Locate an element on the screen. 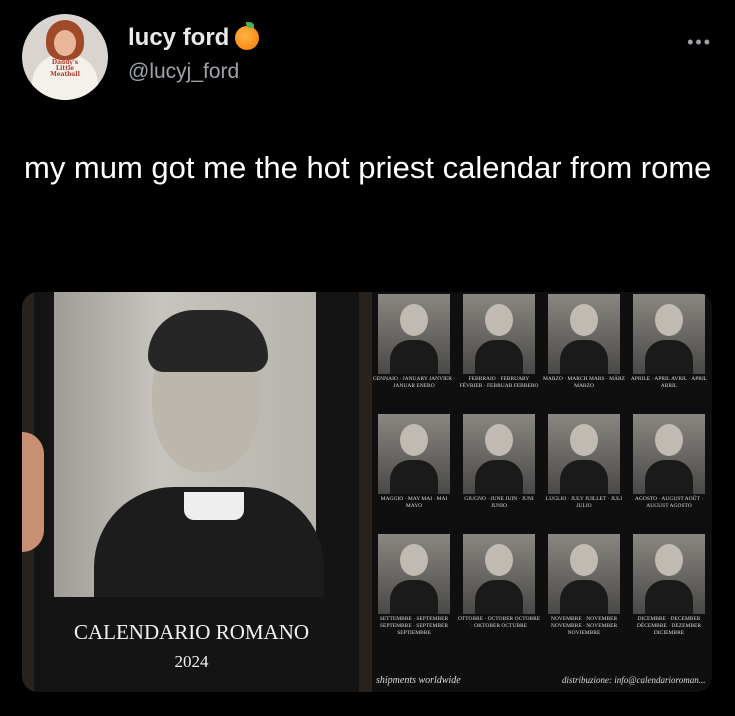  month-cell: AGOSTO · AUGUST AOÛT · AUGUST AGOSTO is located at coordinates (669, 471).